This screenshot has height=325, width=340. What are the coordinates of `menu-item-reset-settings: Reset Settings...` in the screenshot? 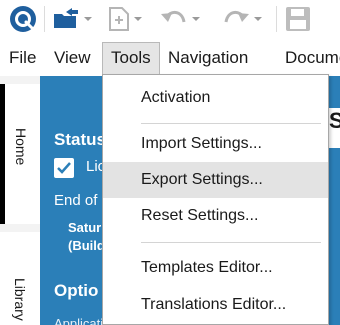 It's located at (215, 216).